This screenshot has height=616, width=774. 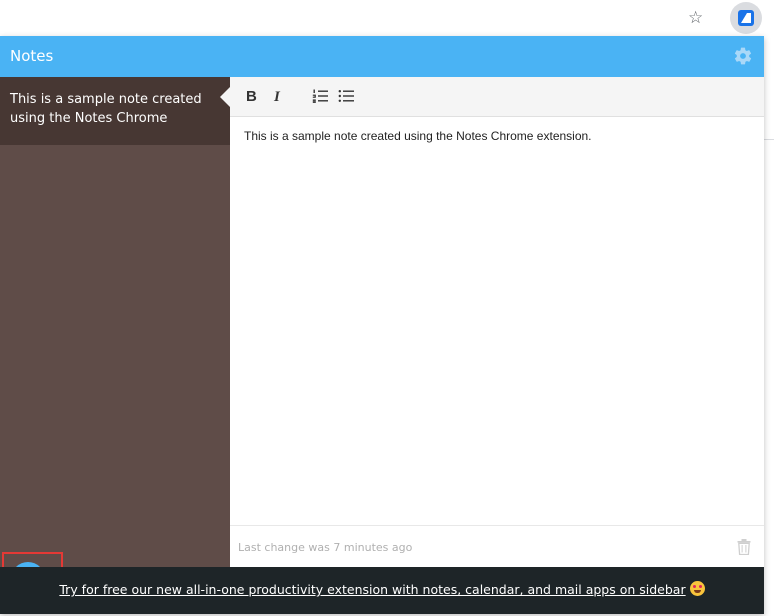 What do you see at coordinates (744, 547) in the screenshot?
I see `trash-icon` at bounding box center [744, 547].